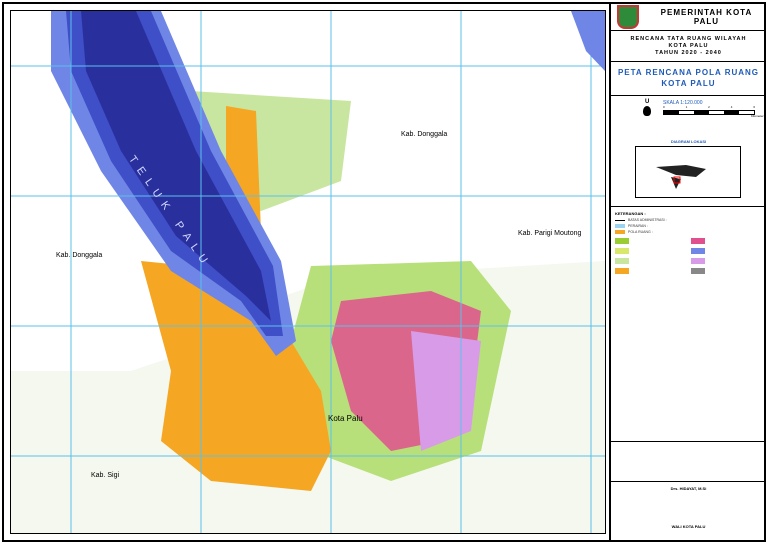 The image size is (768, 544). I want to click on city-logo-icon, so click(628, 17).